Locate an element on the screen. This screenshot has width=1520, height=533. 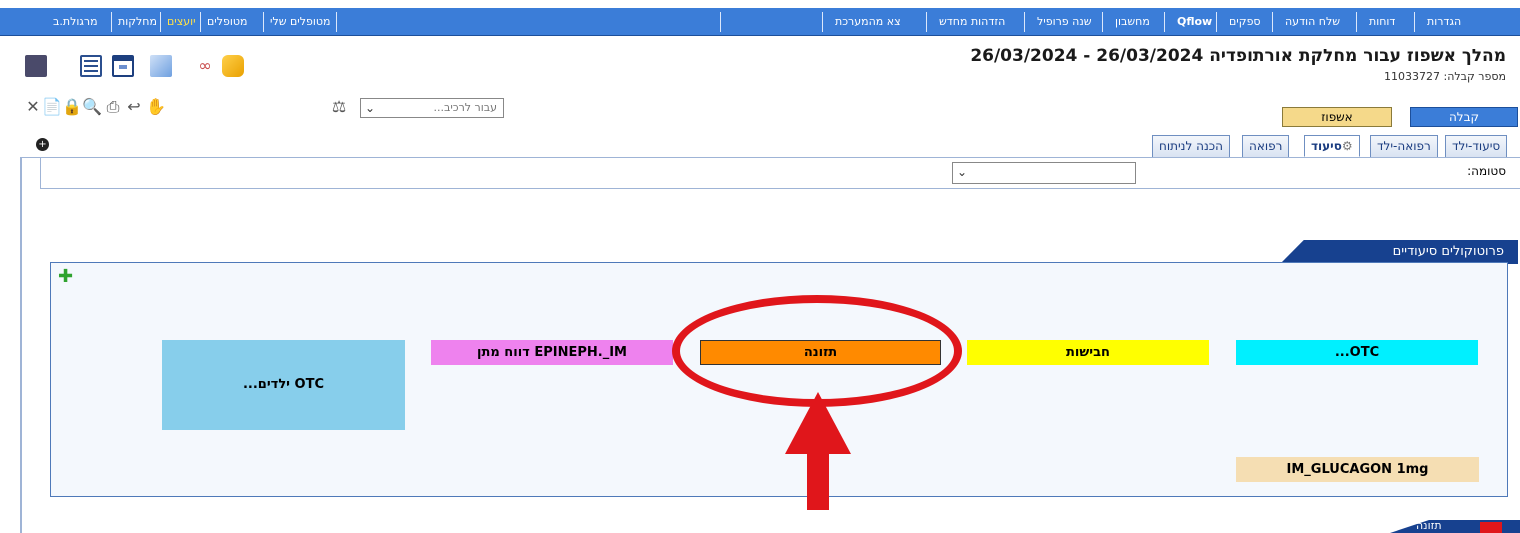
scale-icon: ⚖ is located at coordinates (339, 107).